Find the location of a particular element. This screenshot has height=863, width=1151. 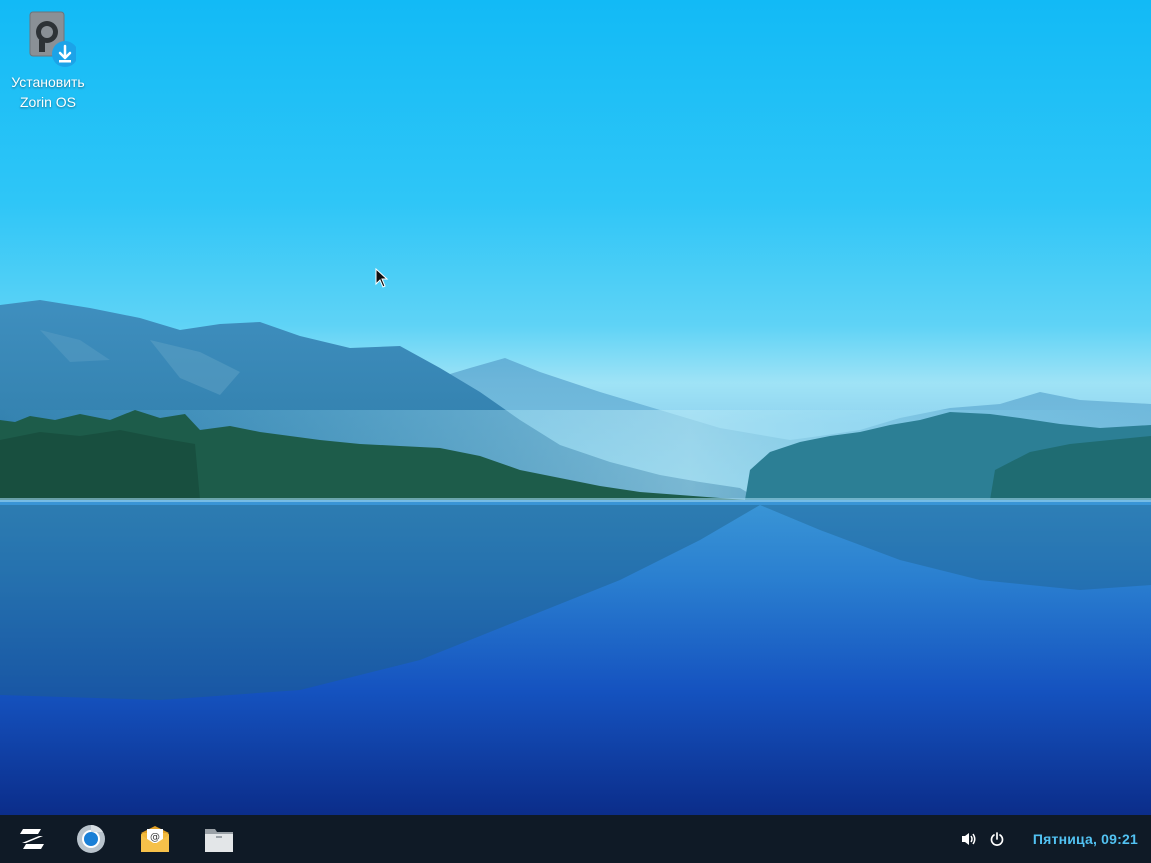

zorin-logo-icon is located at coordinates (32, 839).